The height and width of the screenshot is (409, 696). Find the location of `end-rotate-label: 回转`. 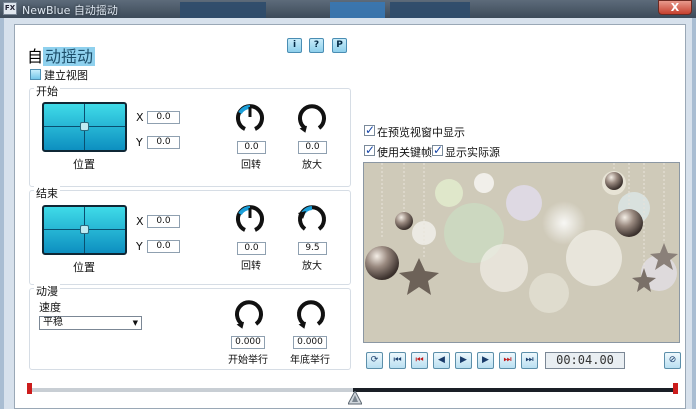

end-rotate-label: 回转 is located at coordinates (251, 266).